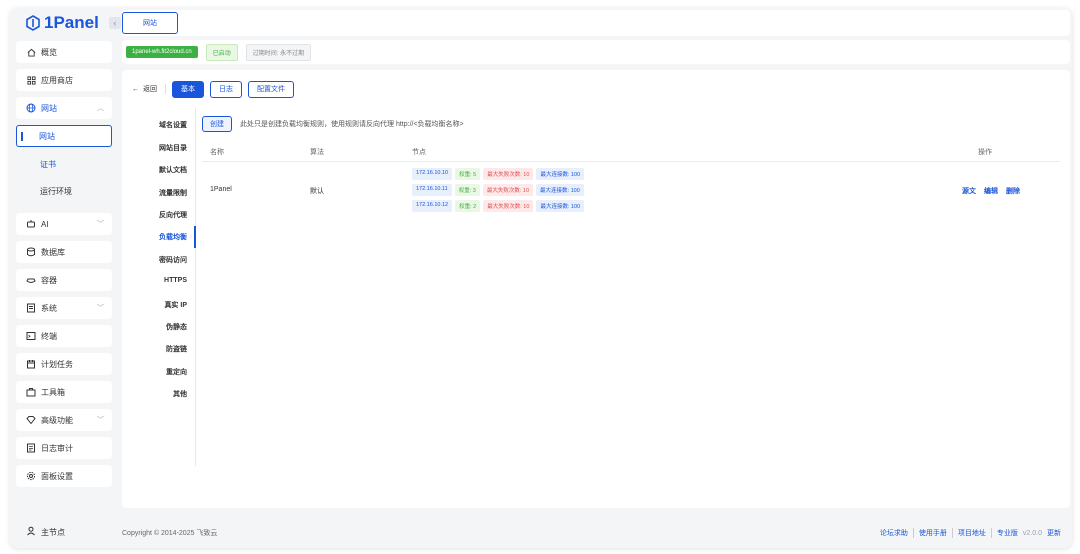 Image resolution: width=1080 pixels, height=554 pixels. Describe the element at coordinates (1056, 533) in the screenshot. I see `update-link: 更新` at that location.